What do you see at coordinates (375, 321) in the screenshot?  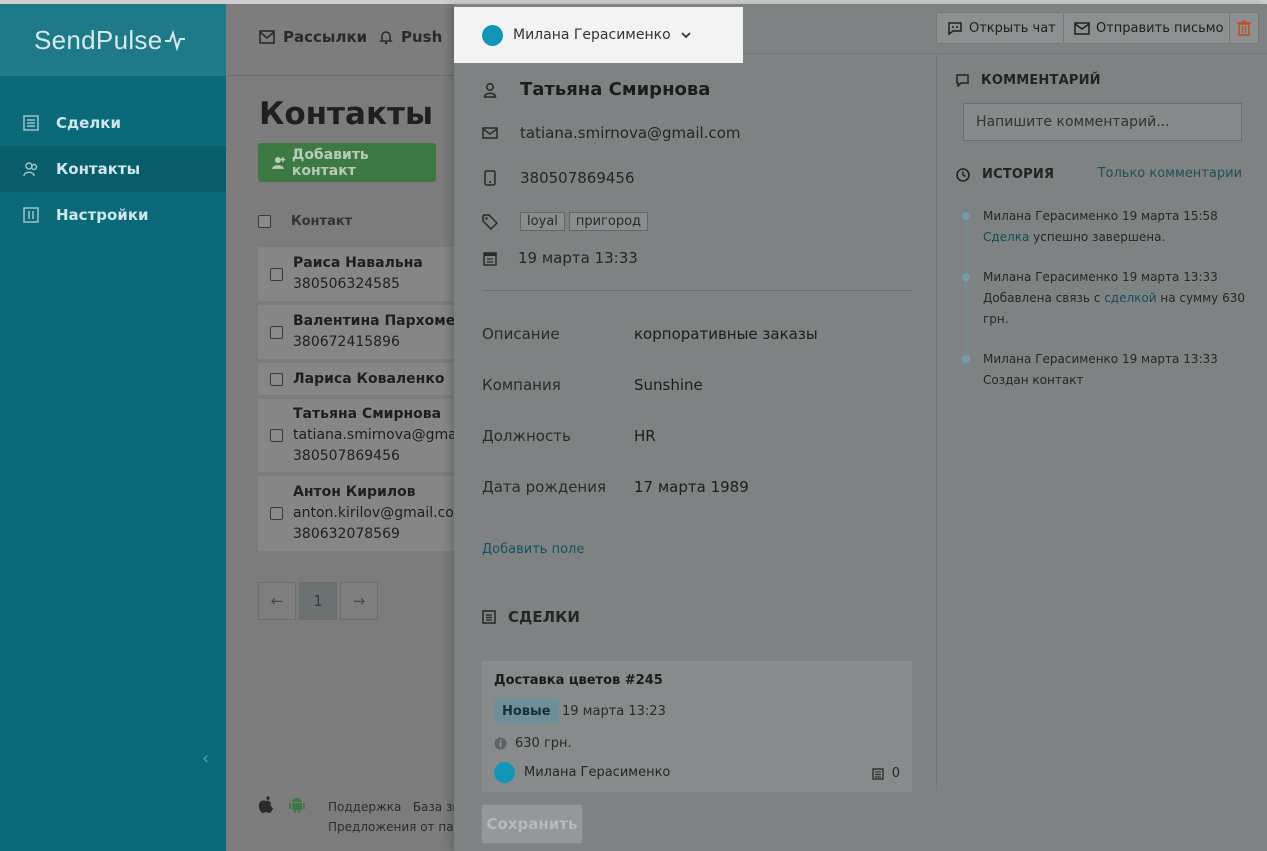 I see `contact-name: Валентина Пархоменко` at bounding box center [375, 321].